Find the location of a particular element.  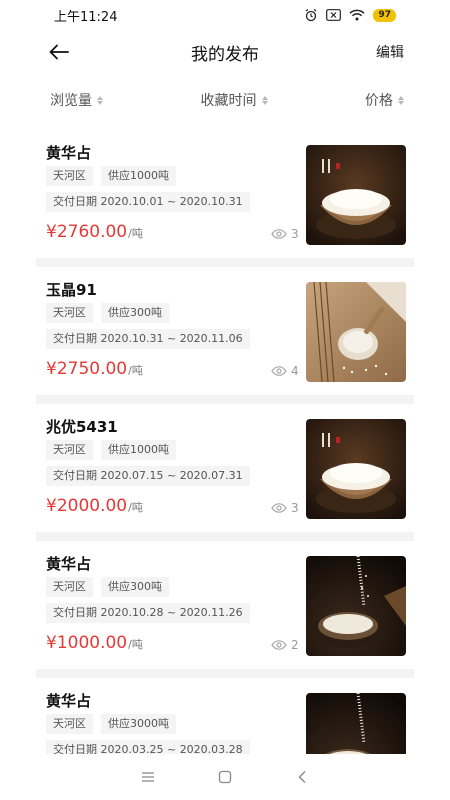

chevron-left-icon is located at coordinates (302, 777).